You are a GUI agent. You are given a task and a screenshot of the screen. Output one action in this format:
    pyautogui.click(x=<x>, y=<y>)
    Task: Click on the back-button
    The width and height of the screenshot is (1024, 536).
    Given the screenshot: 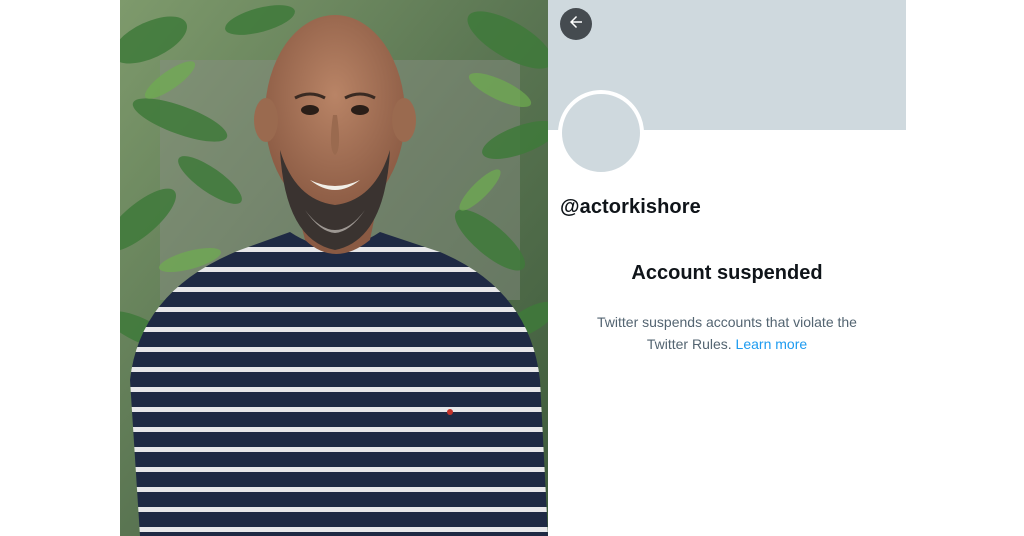 What is the action you would take?
    pyautogui.click(x=576, y=24)
    